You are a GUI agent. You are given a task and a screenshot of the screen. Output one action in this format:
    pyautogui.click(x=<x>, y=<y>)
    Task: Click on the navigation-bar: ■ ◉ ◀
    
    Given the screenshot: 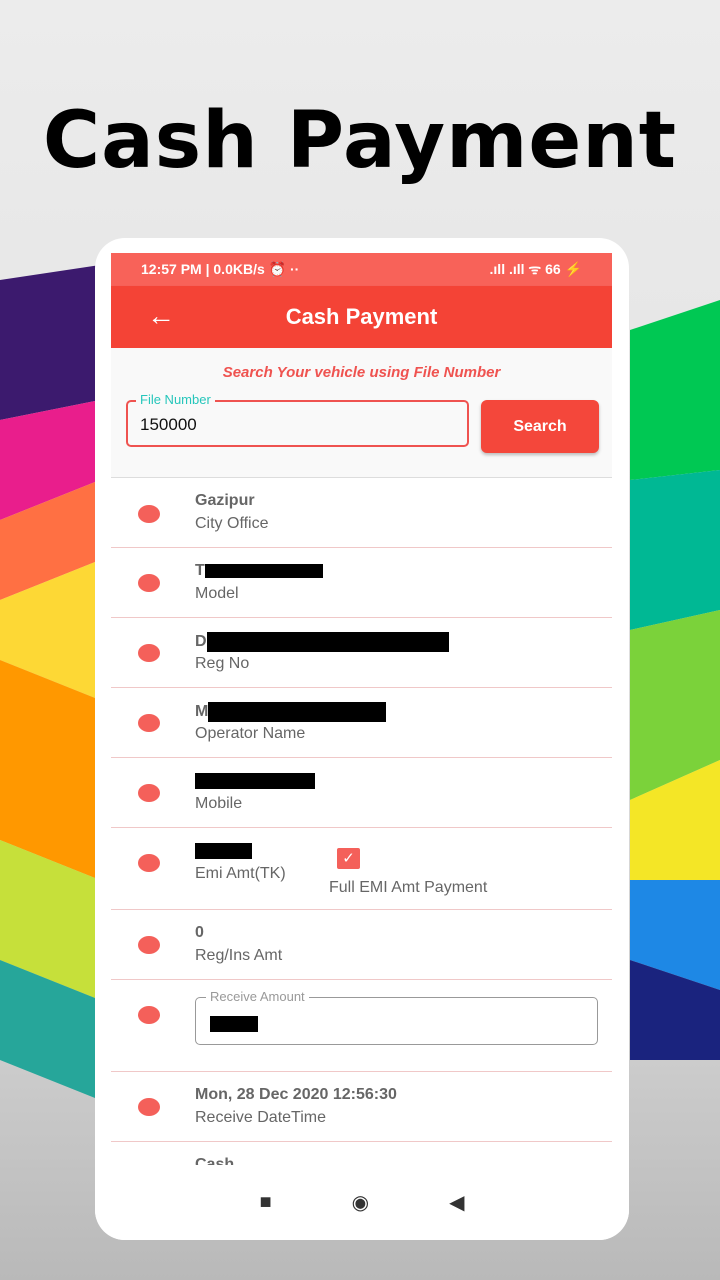 What is the action you would take?
    pyautogui.click(x=362, y=1202)
    